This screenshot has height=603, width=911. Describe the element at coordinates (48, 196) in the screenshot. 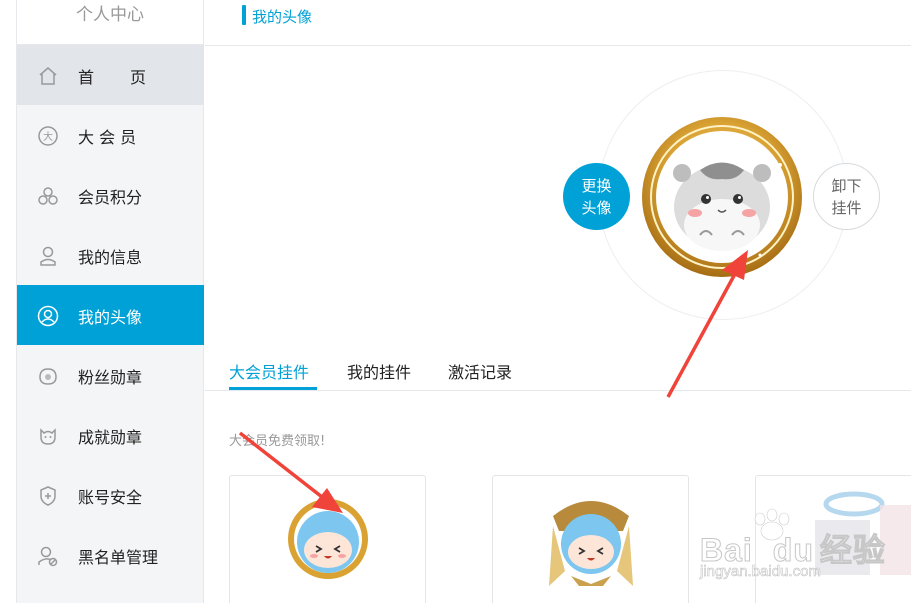

I see `points-icon` at that location.